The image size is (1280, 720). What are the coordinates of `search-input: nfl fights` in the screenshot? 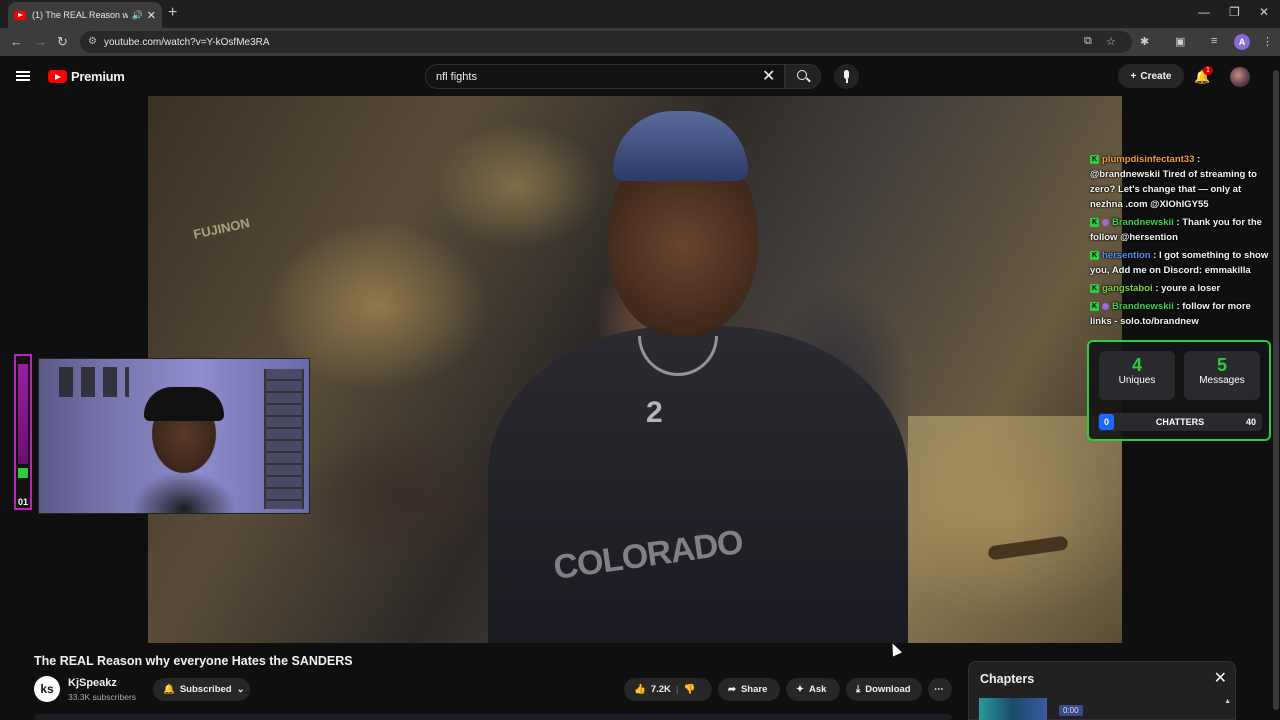 It's located at (605, 76).